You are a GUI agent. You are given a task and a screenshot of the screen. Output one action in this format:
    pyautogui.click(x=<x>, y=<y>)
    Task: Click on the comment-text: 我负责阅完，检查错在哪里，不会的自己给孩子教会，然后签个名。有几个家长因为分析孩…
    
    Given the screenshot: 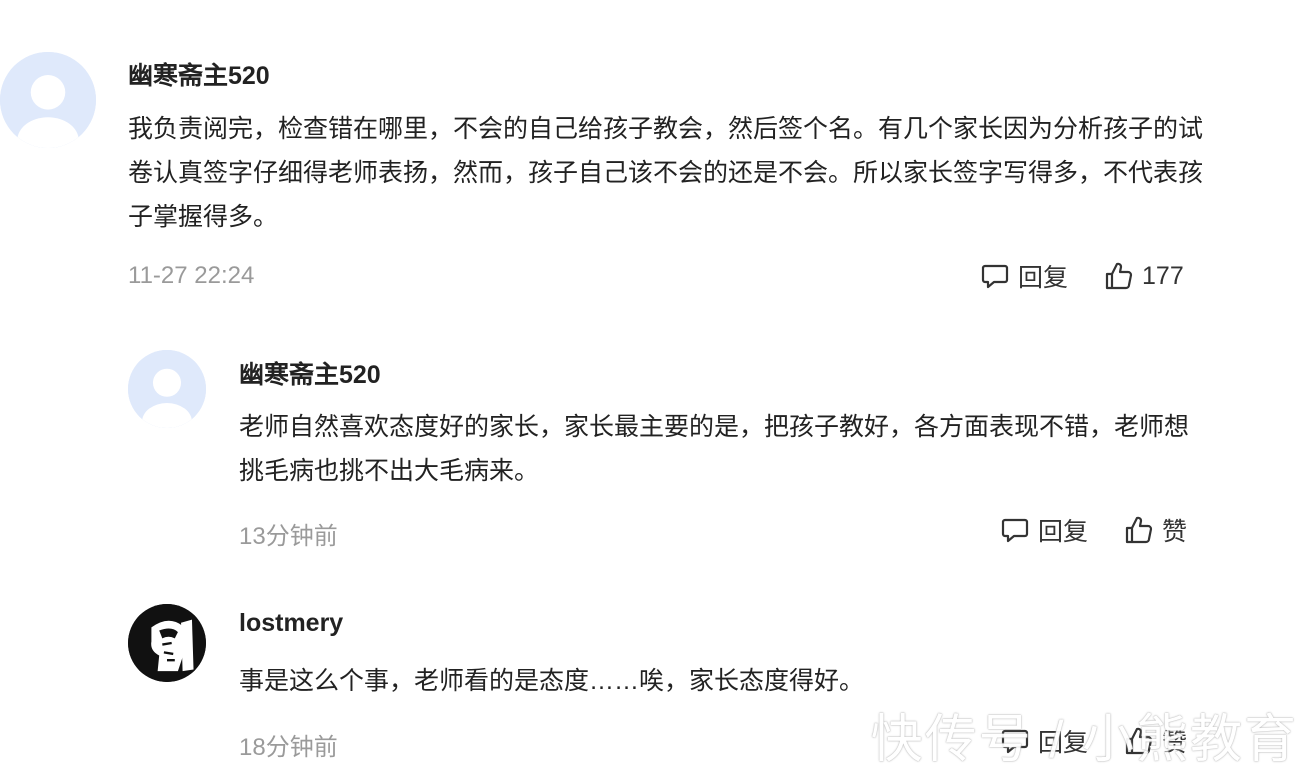 What is the action you would take?
    pyautogui.click(x=666, y=173)
    